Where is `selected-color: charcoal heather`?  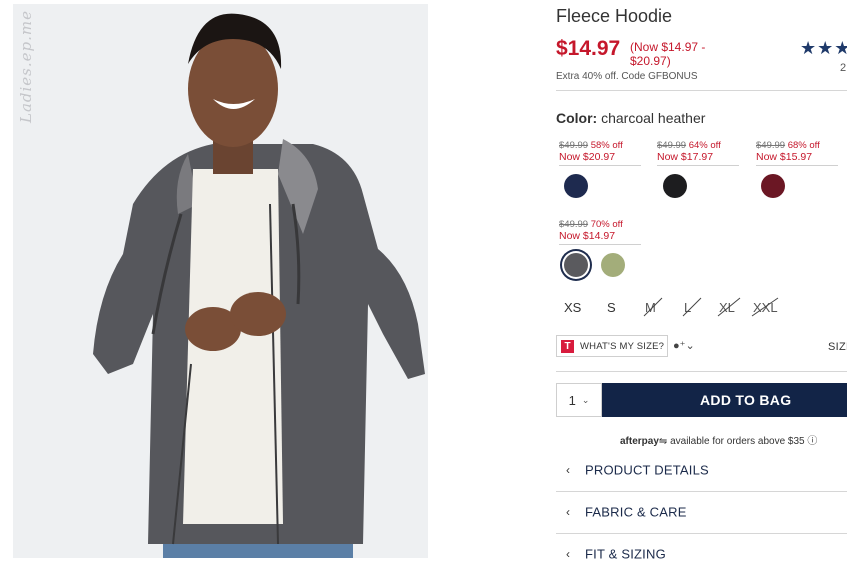 selected-color: charcoal heather is located at coordinates (653, 118).